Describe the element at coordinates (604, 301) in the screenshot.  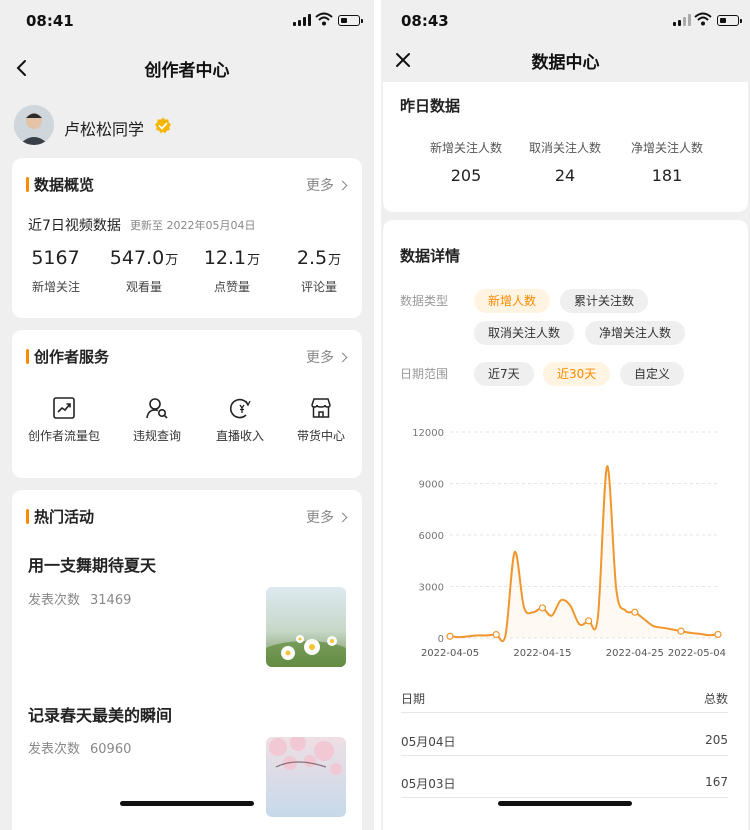
I see `chip-total-followers: 累计关注数` at that location.